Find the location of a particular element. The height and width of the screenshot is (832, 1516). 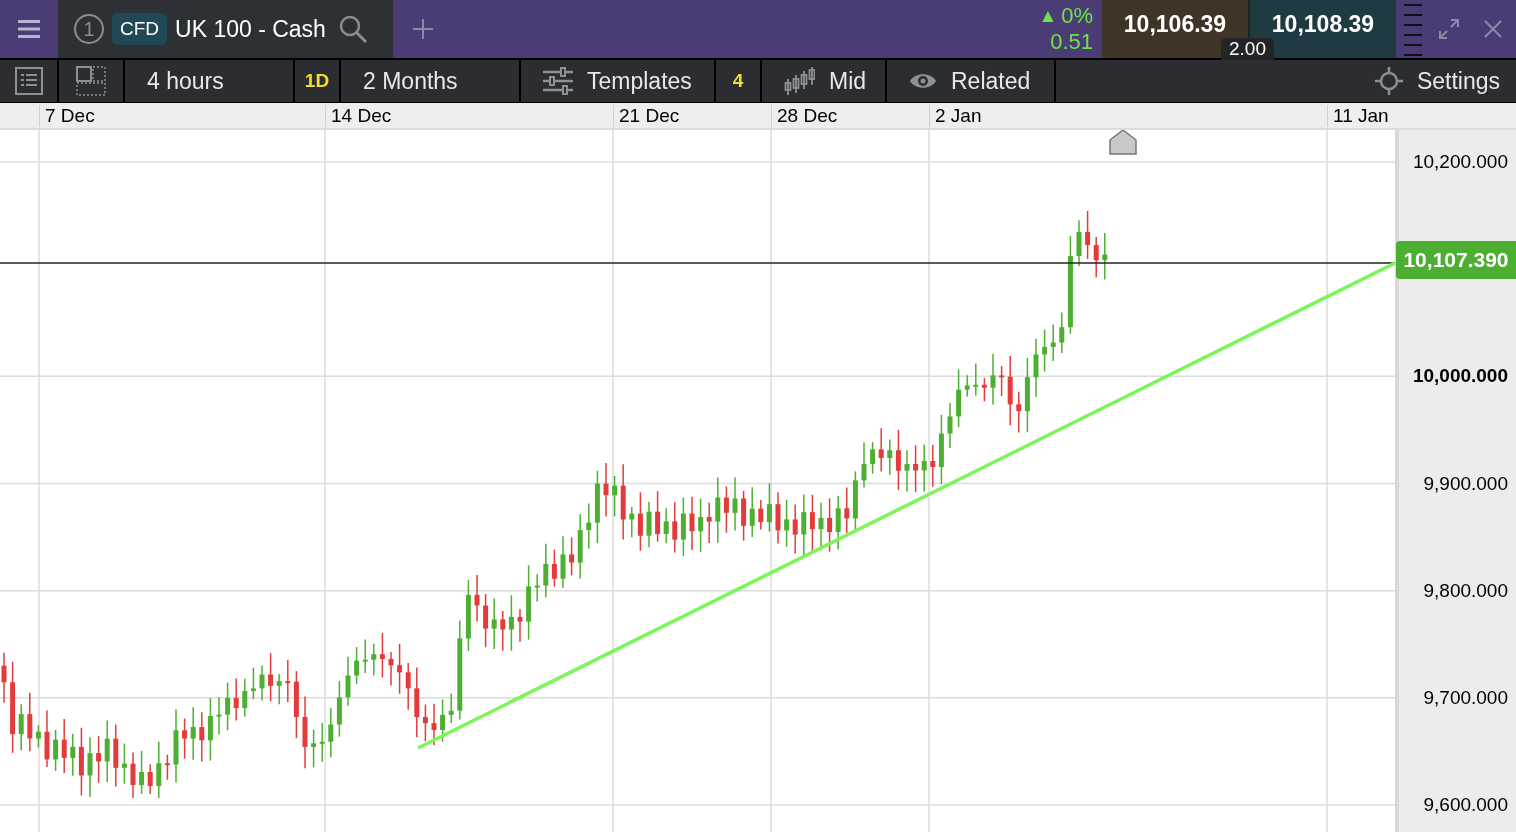

list-icon is located at coordinates (28, 81).